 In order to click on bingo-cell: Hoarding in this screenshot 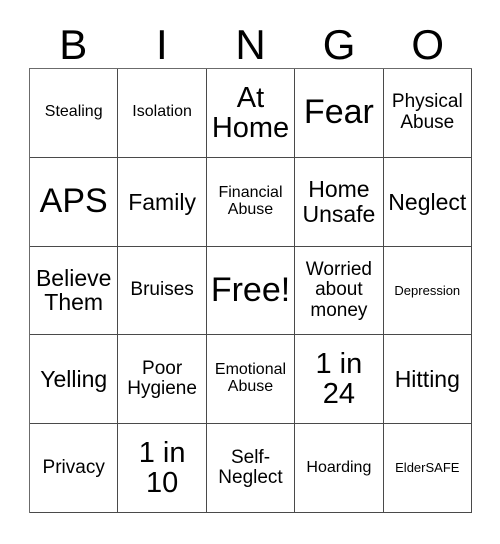, I will do `click(339, 468)`.